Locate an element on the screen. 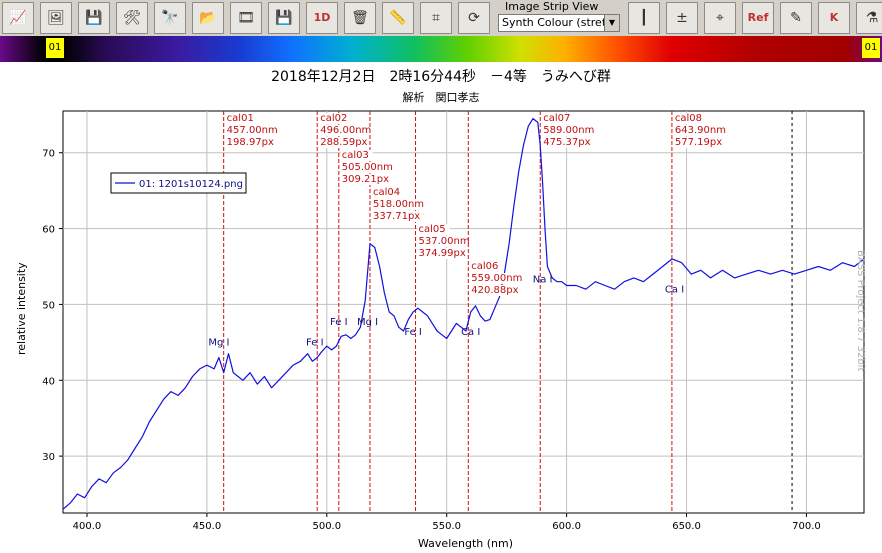 Image resolution: width=882 pixels, height=553 pixels. line-annotation: Na I is located at coordinates (543, 279).